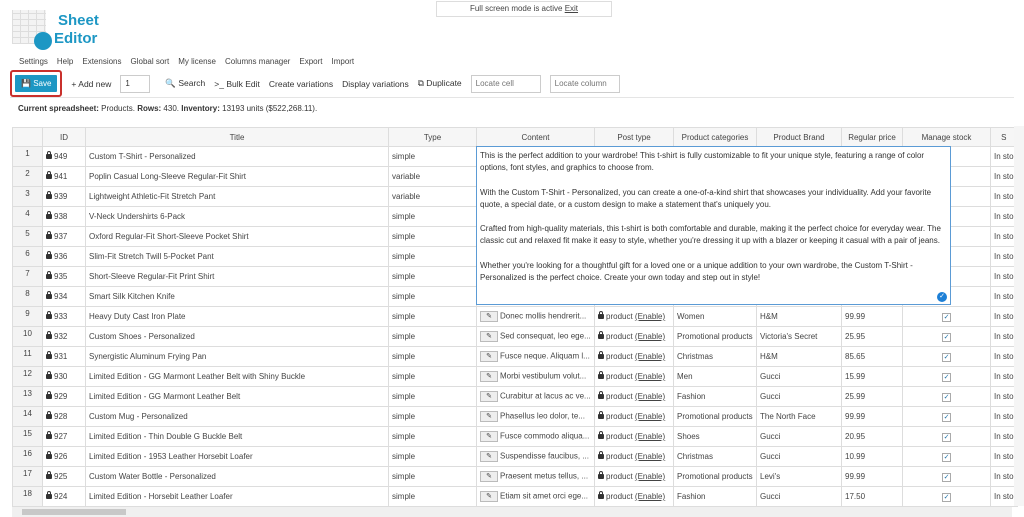  I want to click on title-cell: Smart Silk Kitchen Knife, so click(237, 296).